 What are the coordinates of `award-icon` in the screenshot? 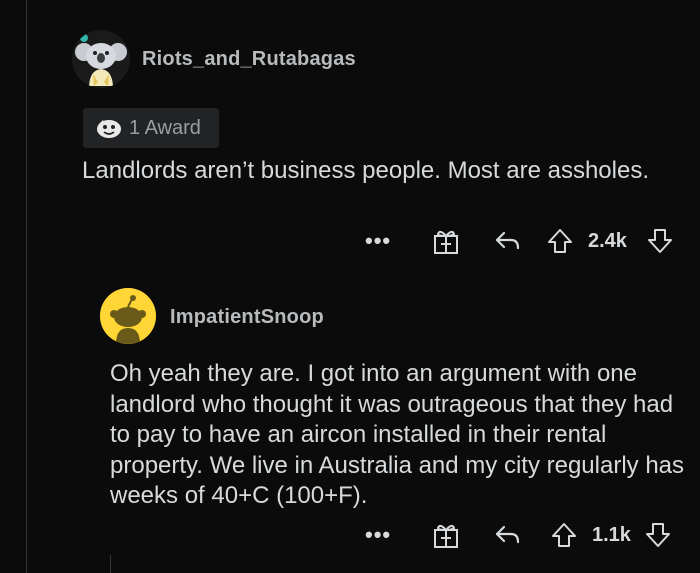 It's located at (109, 129).